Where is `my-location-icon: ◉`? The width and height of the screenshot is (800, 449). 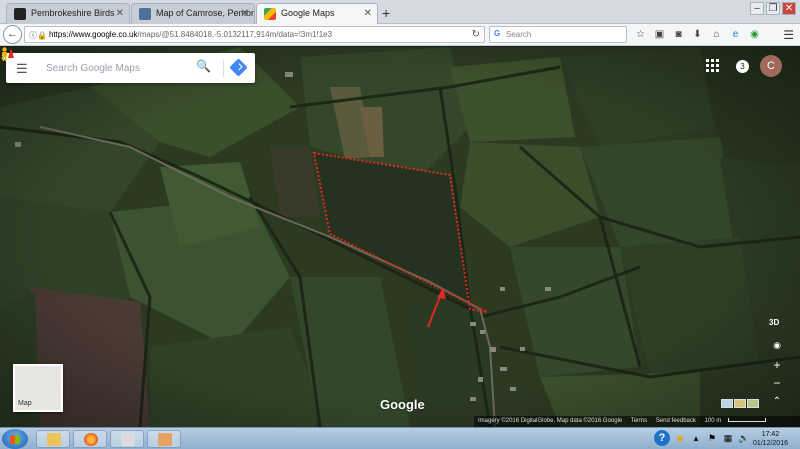
my-location-icon: ◉ is located at coordinates (777, 345).